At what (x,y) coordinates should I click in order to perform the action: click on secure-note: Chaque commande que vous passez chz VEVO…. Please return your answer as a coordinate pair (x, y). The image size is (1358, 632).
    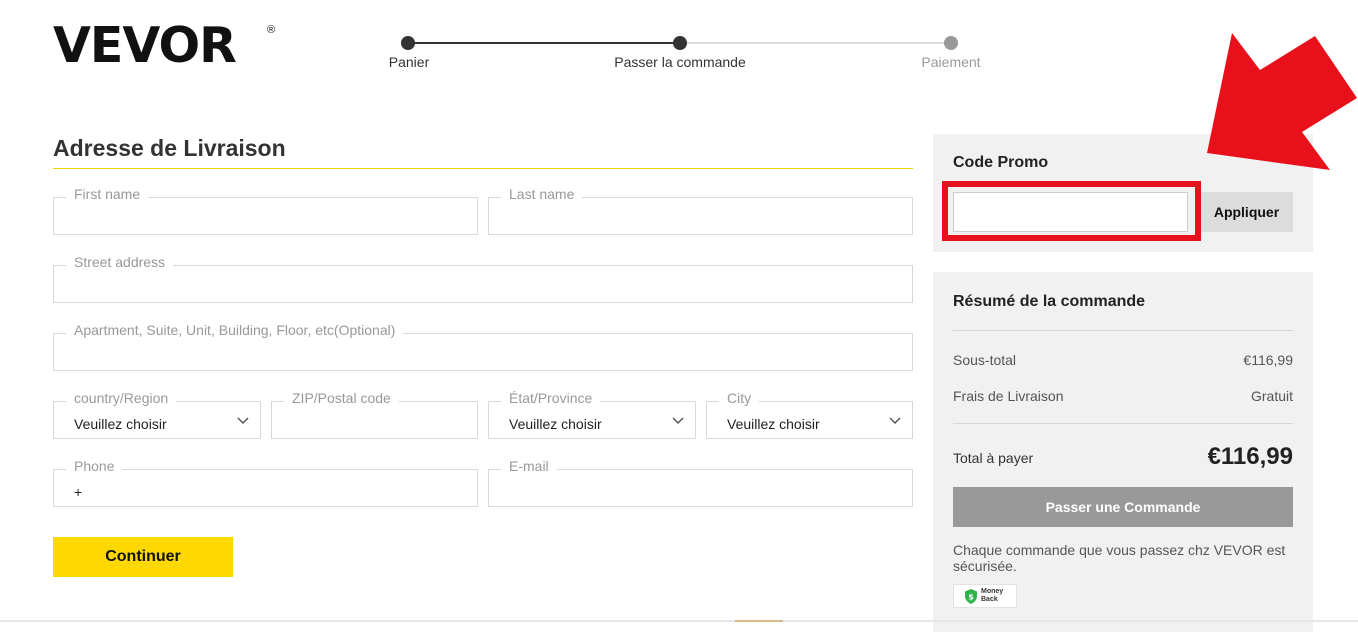
    Looking at the image, I should click on (1119, 558).